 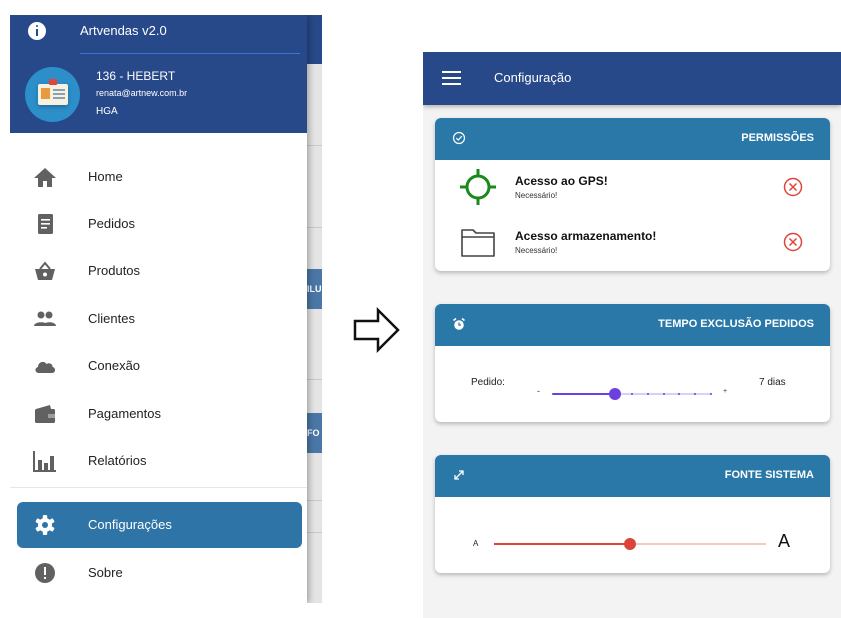 I want to click on permissions-title: PERMISSÕES, so click(x=777, y=138).